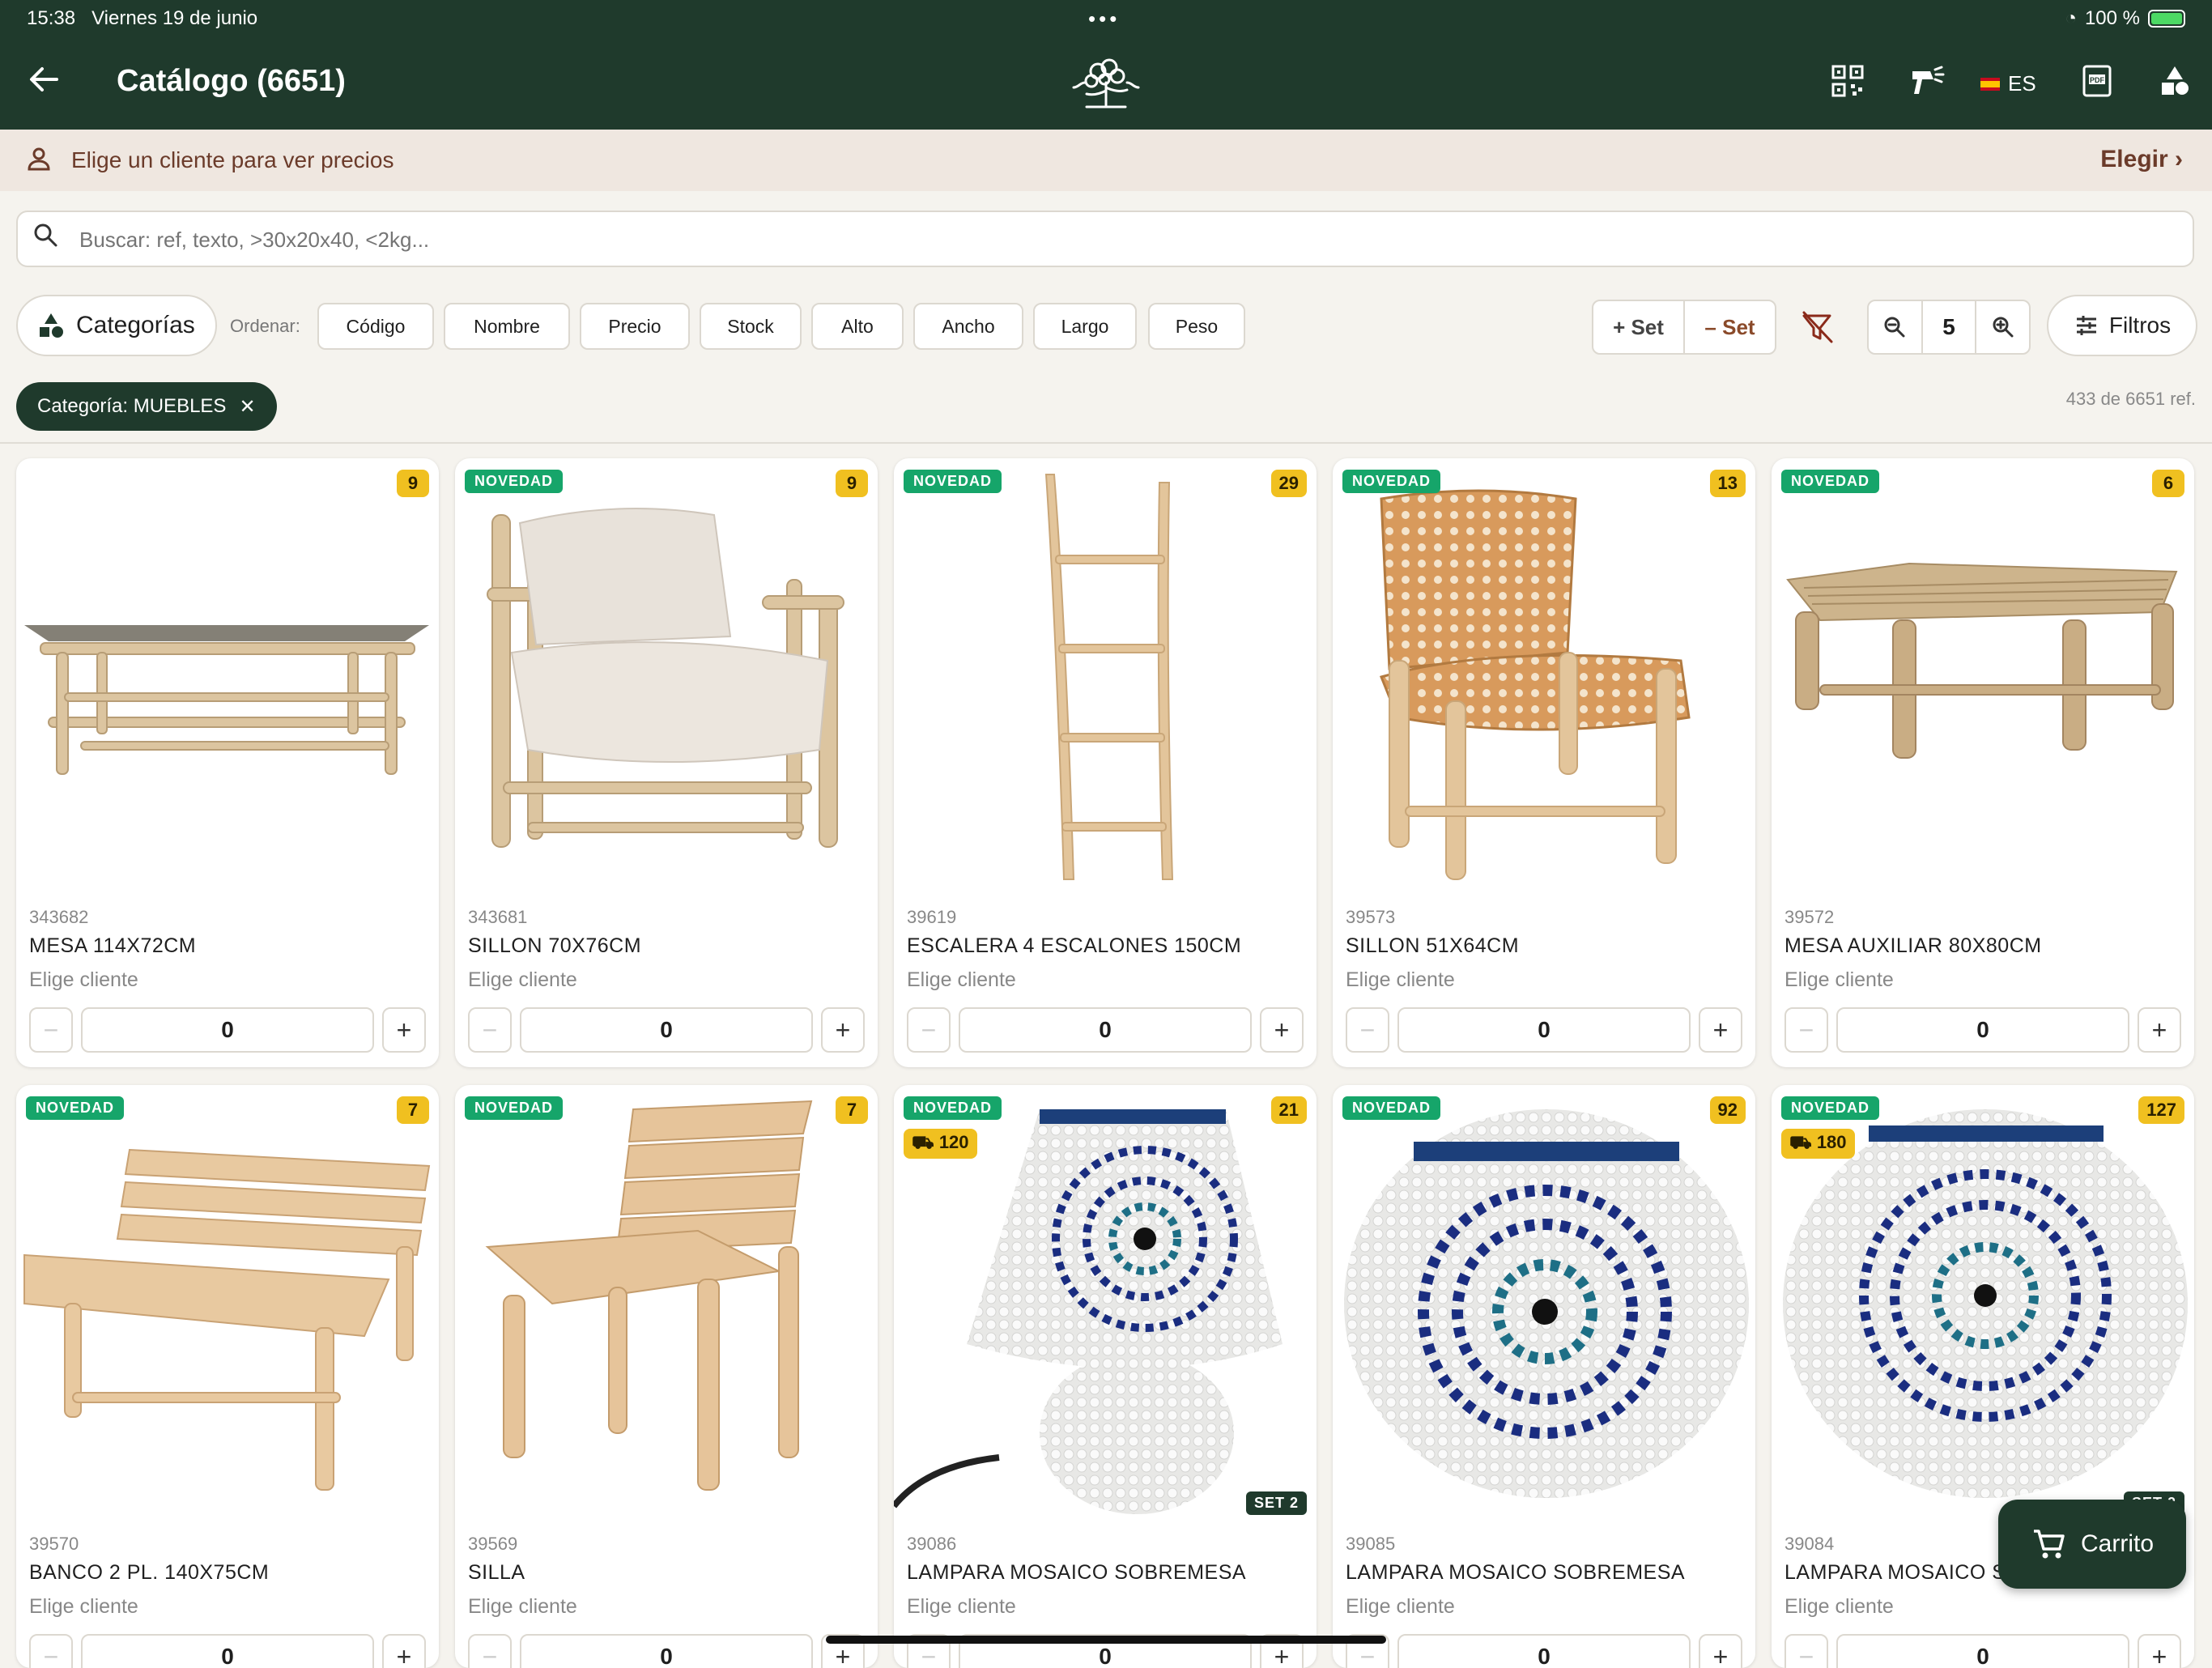 Image resolution: width=2212 pixels, height=1668 pixels. I want to click on cart-button: Carrito, so click(2092, 1545).